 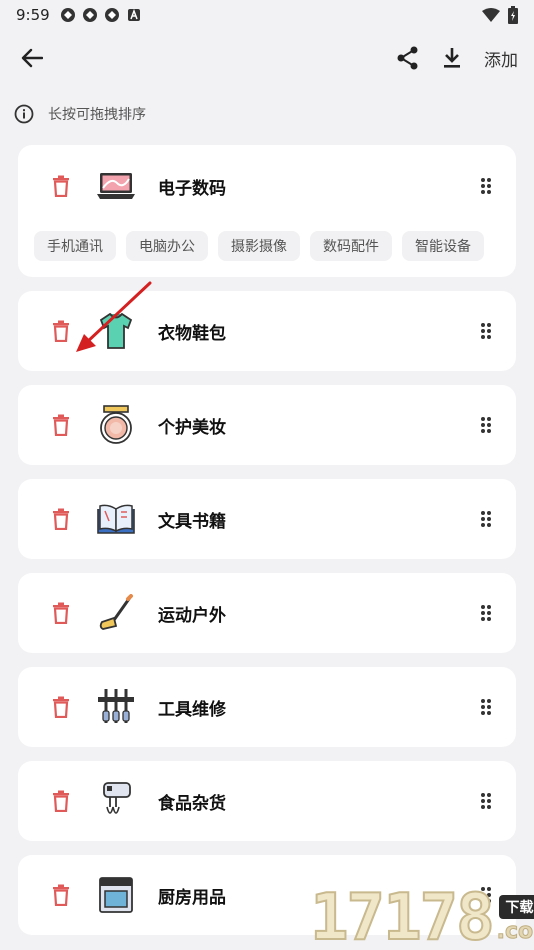 I want to click on category-name: 电子数码, so click(x=192, y=188).